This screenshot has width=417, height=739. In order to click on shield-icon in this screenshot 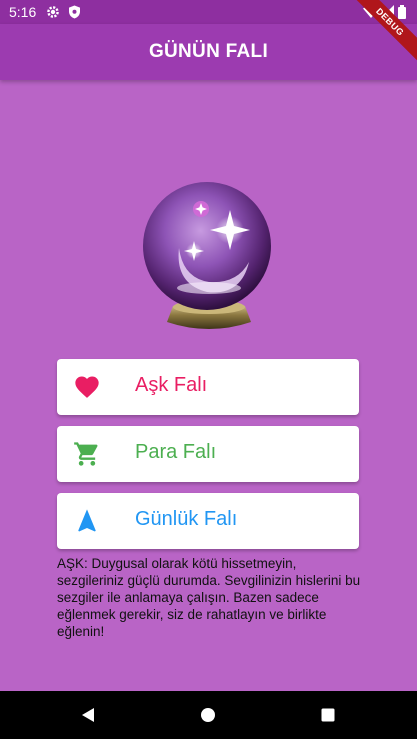, I will do `click(74, 13)`.